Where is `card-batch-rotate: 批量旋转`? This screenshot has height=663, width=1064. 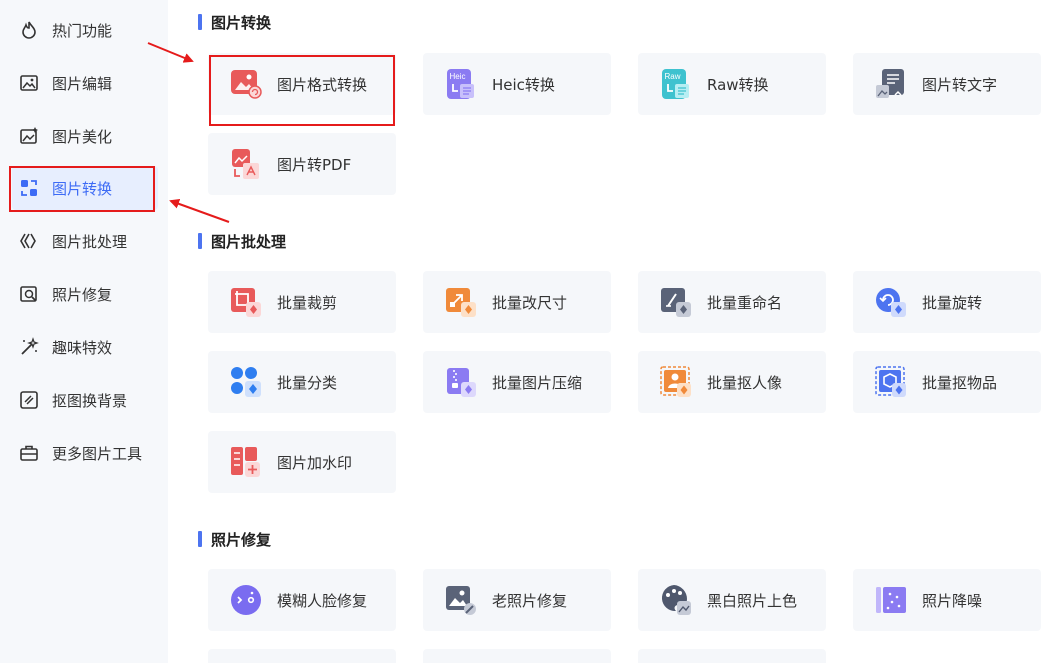
card-batch-rotate: 批量旋转 is located at coordinates (947, 302).